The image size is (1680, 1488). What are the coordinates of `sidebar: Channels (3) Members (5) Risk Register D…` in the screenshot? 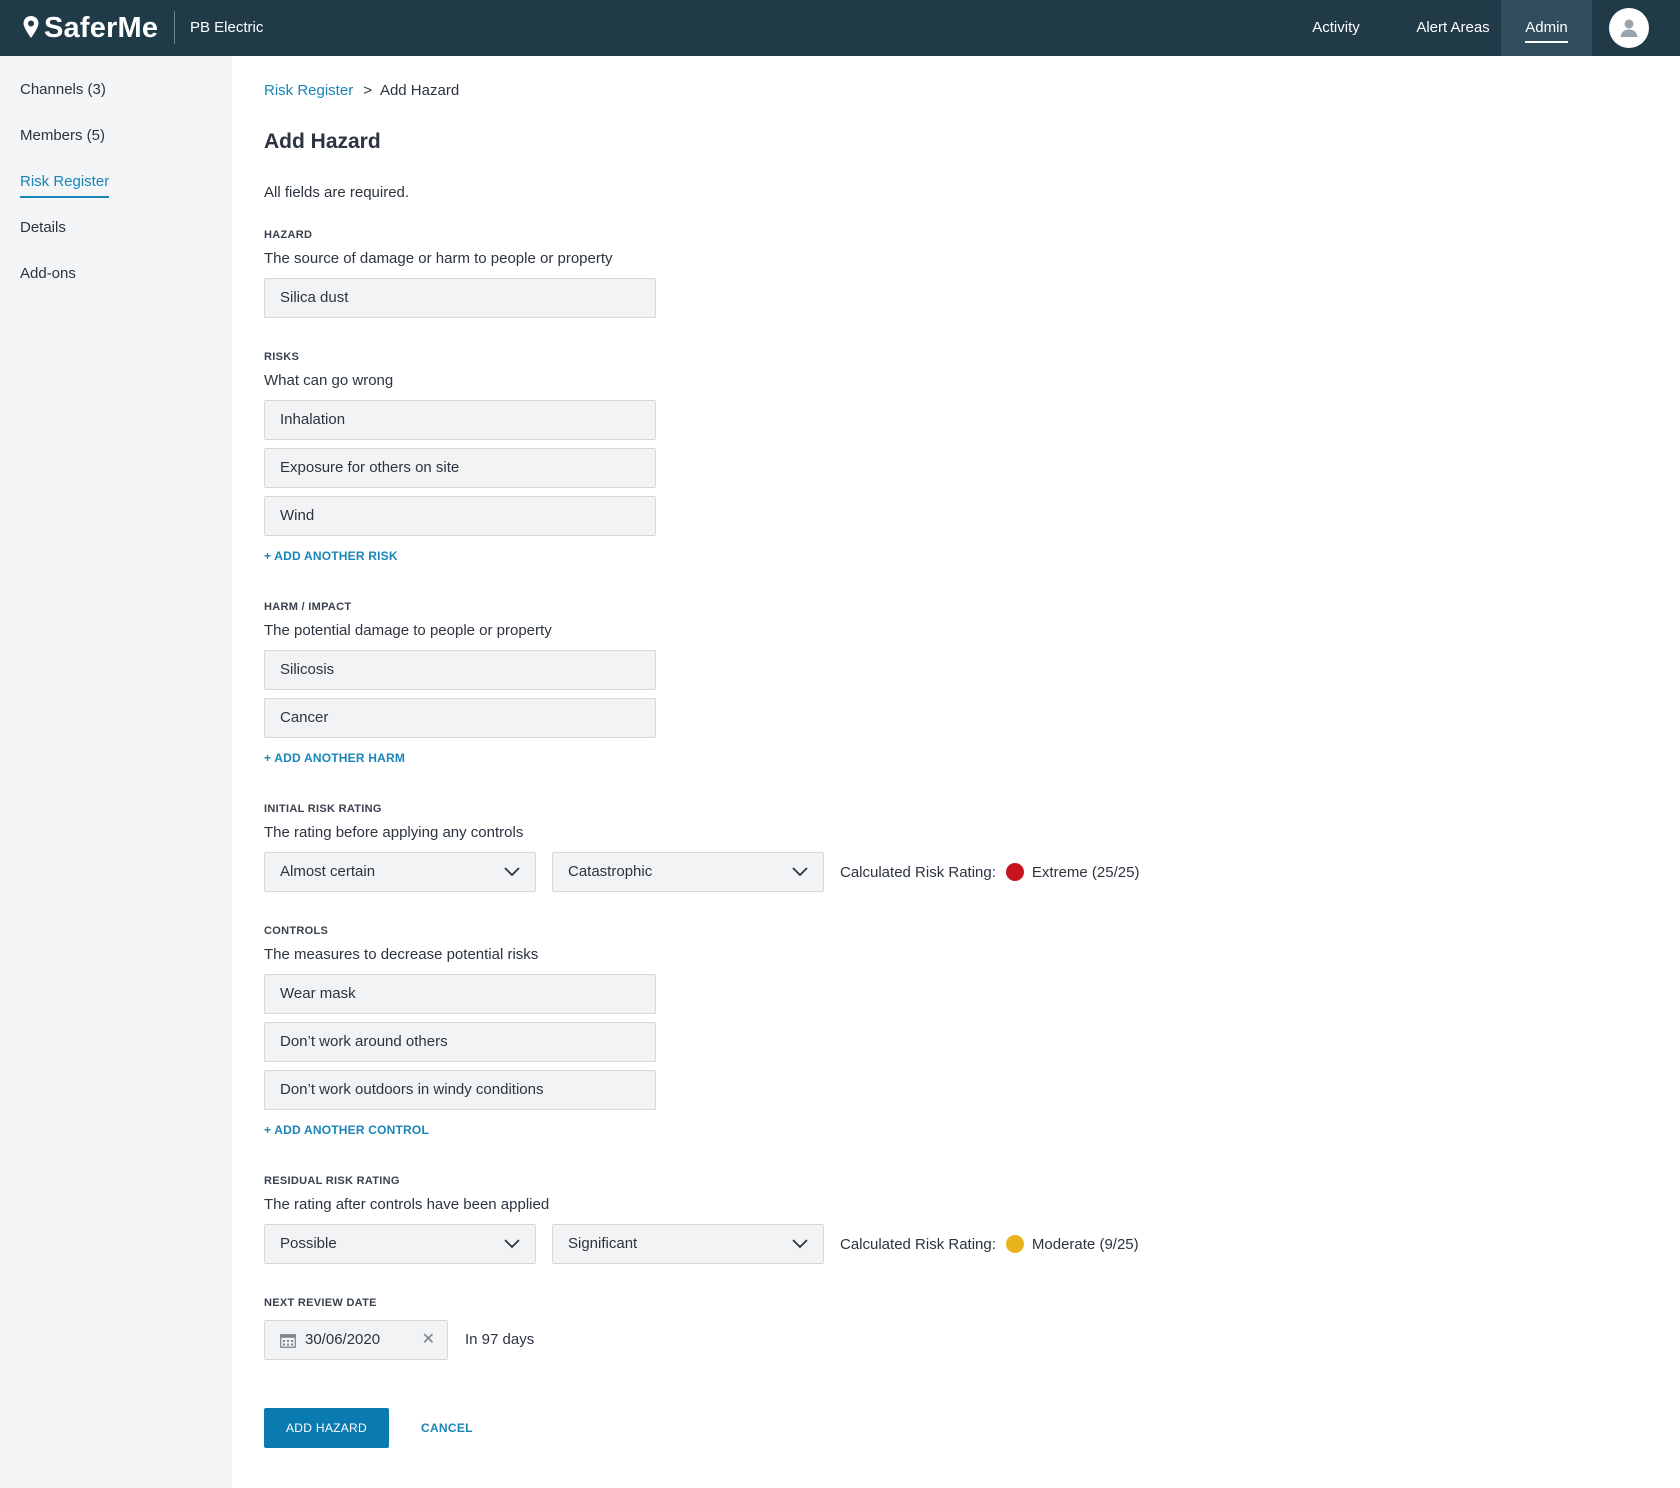 It's located at (116, 772).